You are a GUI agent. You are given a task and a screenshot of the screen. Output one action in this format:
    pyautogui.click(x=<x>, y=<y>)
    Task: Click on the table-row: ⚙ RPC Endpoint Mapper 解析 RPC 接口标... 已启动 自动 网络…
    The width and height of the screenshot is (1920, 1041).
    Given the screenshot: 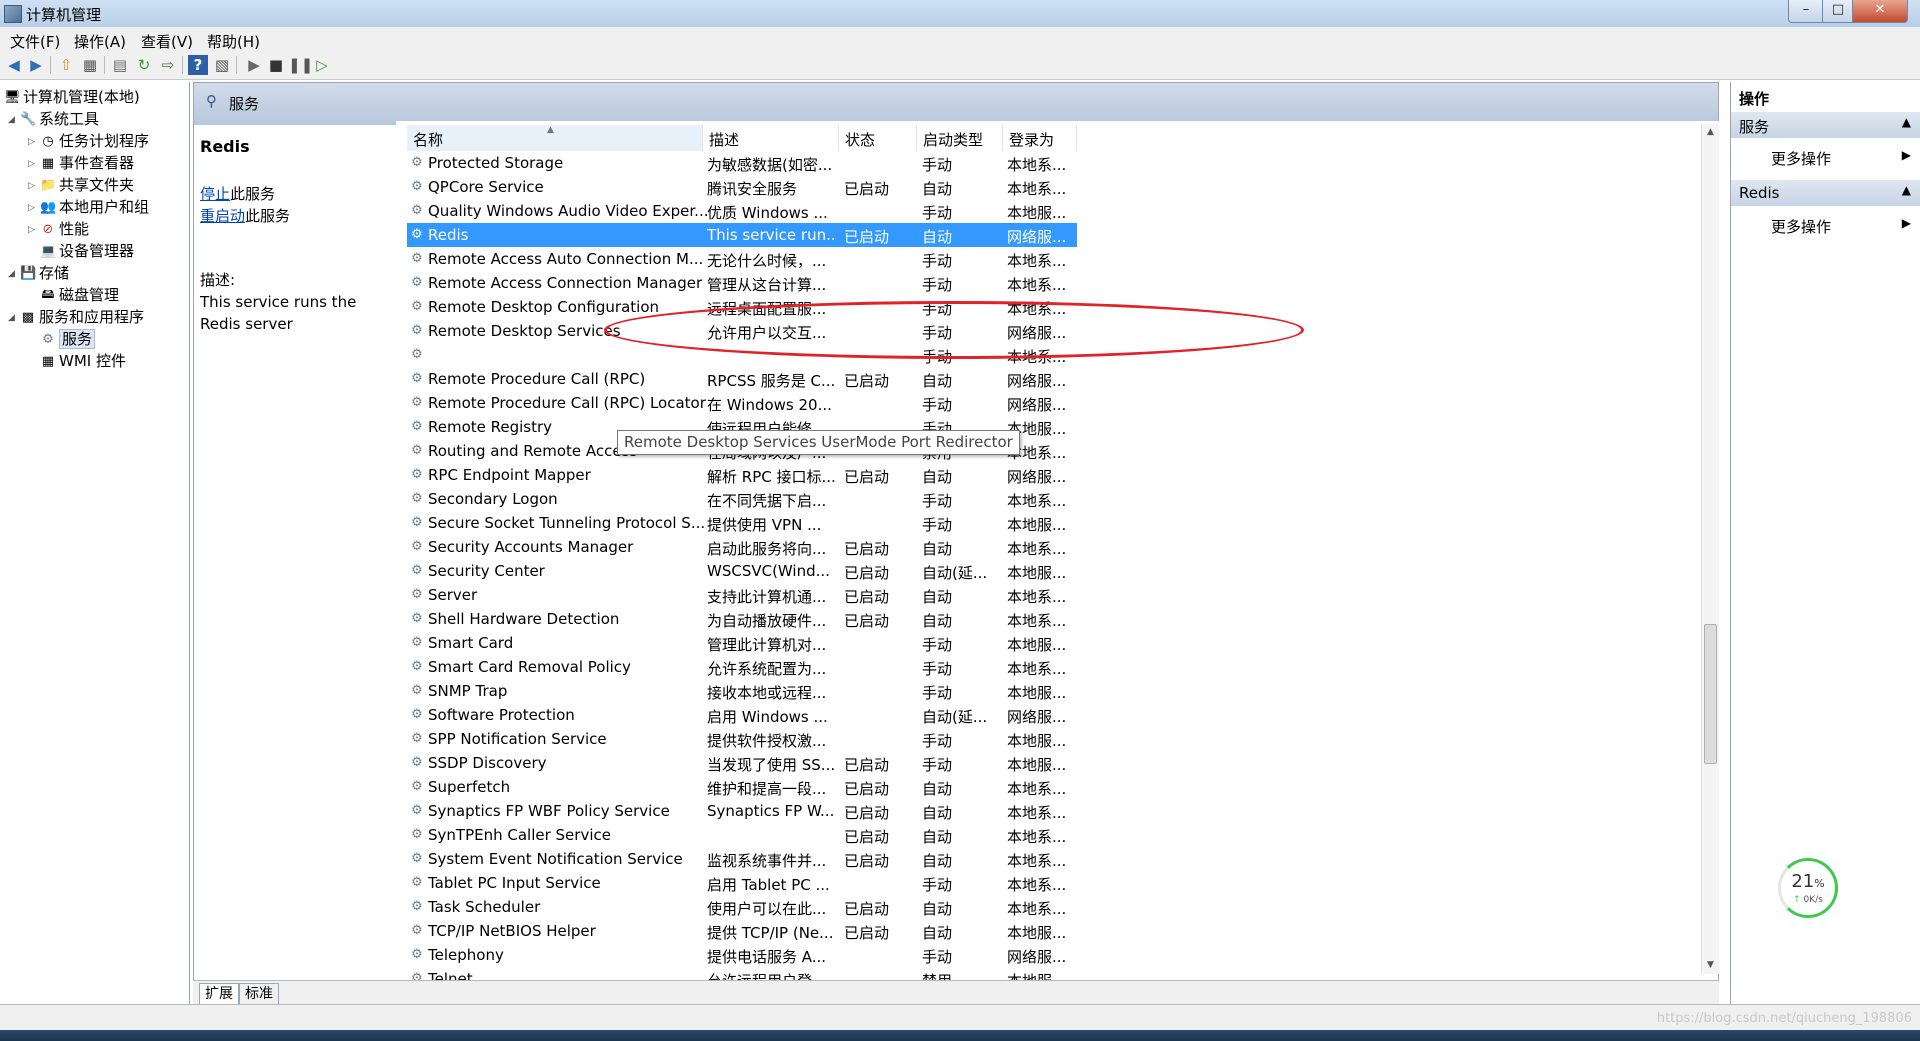 What is the action you would take?
    pyautogui.click(x=1053, y=475)
    